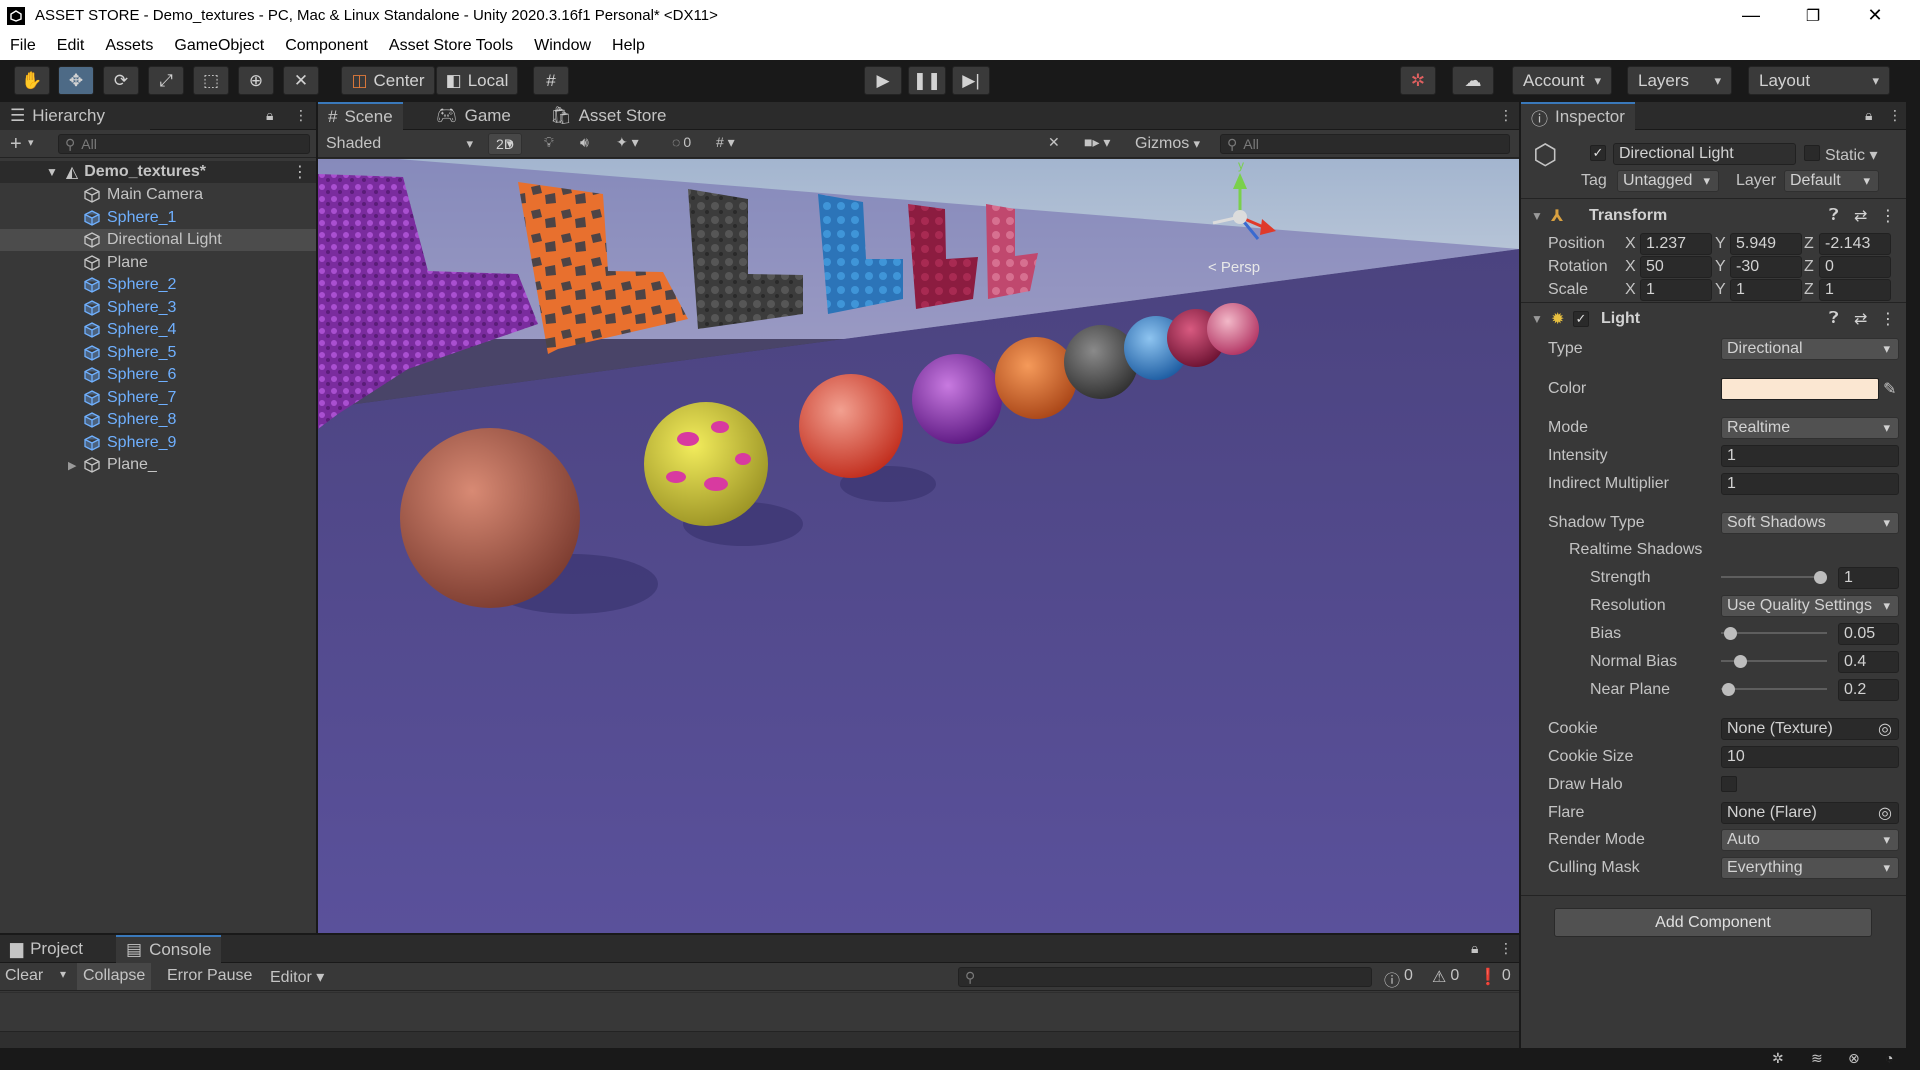 The height and width of the screenshot is (1070, 1920). Describe the element at coordinates (1810, 522) in the screenshot. I see `shadow-type-dropdown: Soft Shadows` at that location.